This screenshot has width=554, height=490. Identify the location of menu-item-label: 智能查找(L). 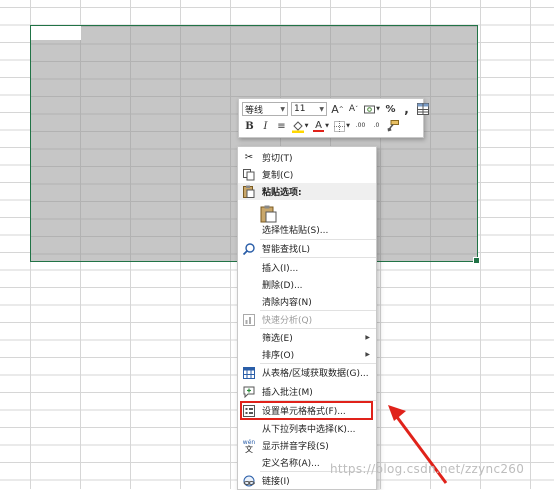
(286, 250).